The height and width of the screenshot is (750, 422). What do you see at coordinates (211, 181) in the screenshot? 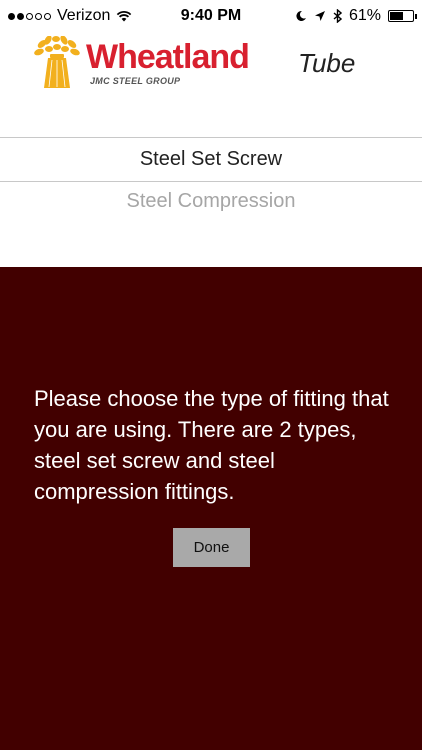
I see `picker-divider-bottom` at bounding box center [211, 181].